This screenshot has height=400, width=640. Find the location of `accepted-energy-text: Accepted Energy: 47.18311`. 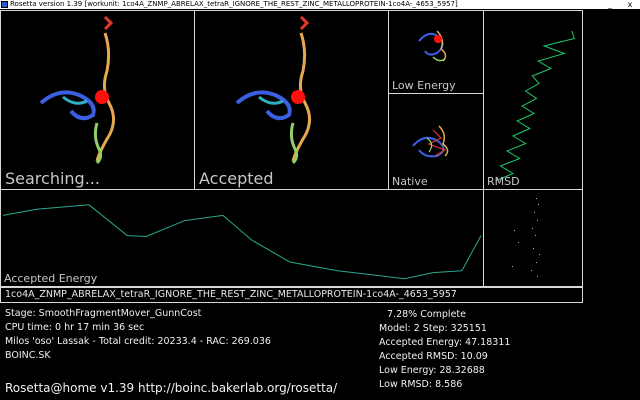

accepted-energy-text: Accepted Energy: 47.18311 is located at coordinates (445, 342).